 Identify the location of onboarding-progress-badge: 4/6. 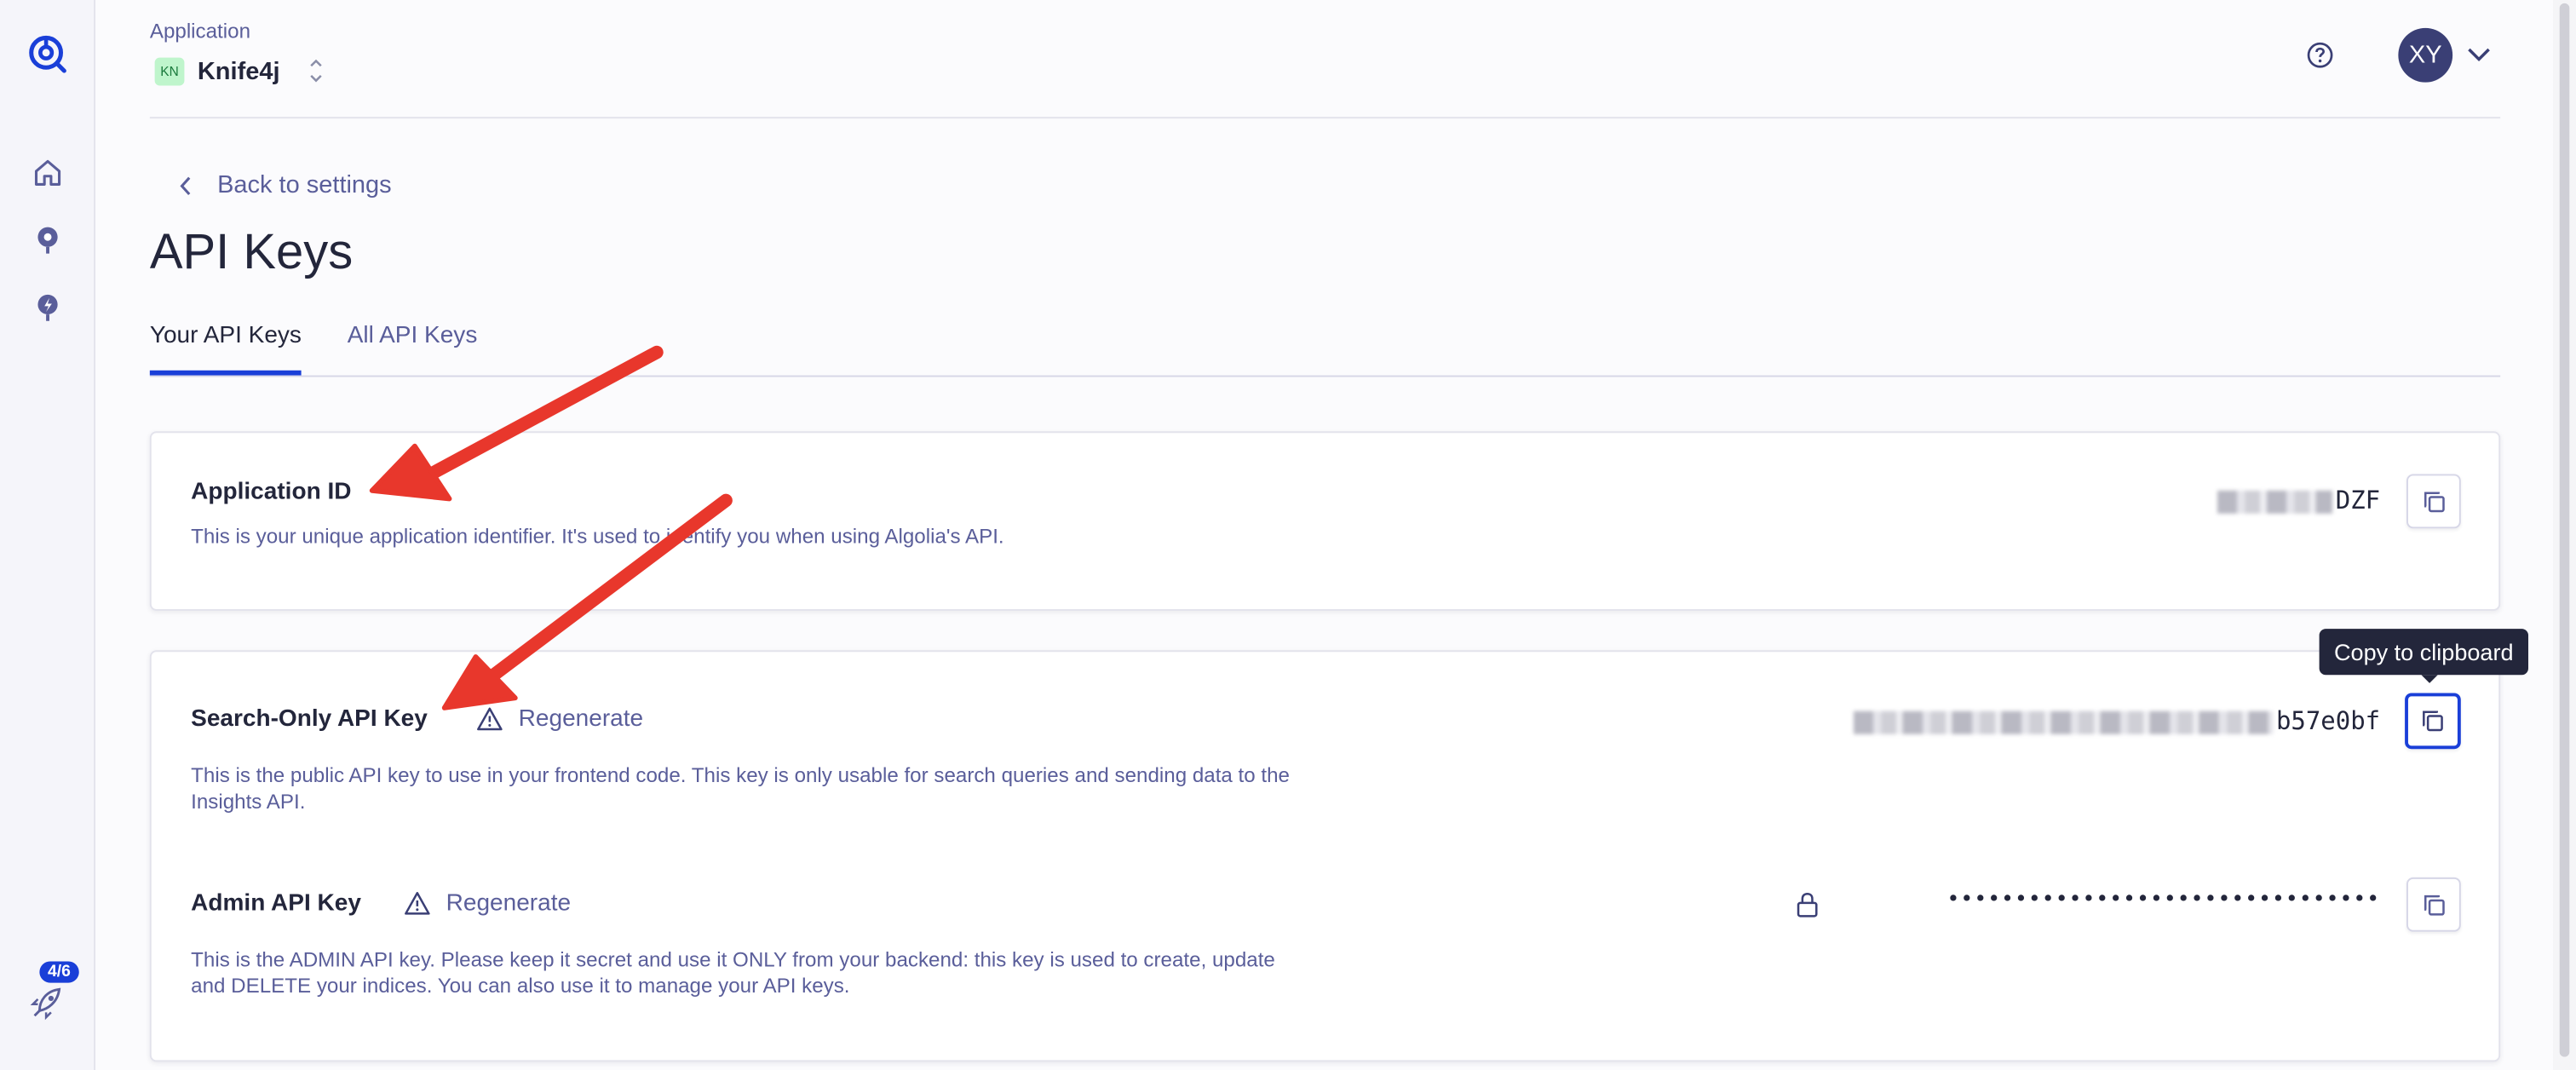
(59, 972).